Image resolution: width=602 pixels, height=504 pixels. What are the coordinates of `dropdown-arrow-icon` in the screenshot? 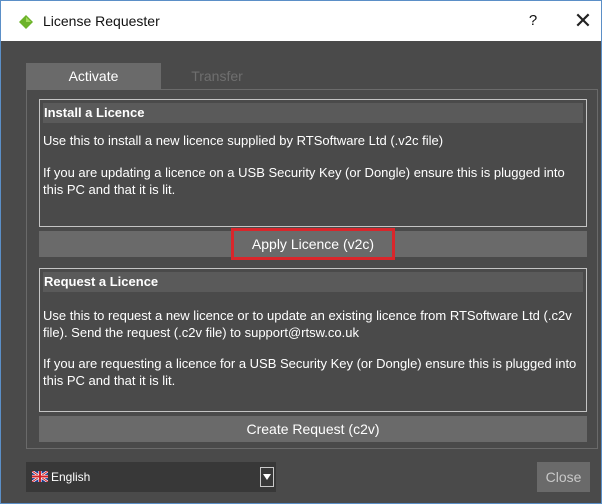 It's located at (267, 477).